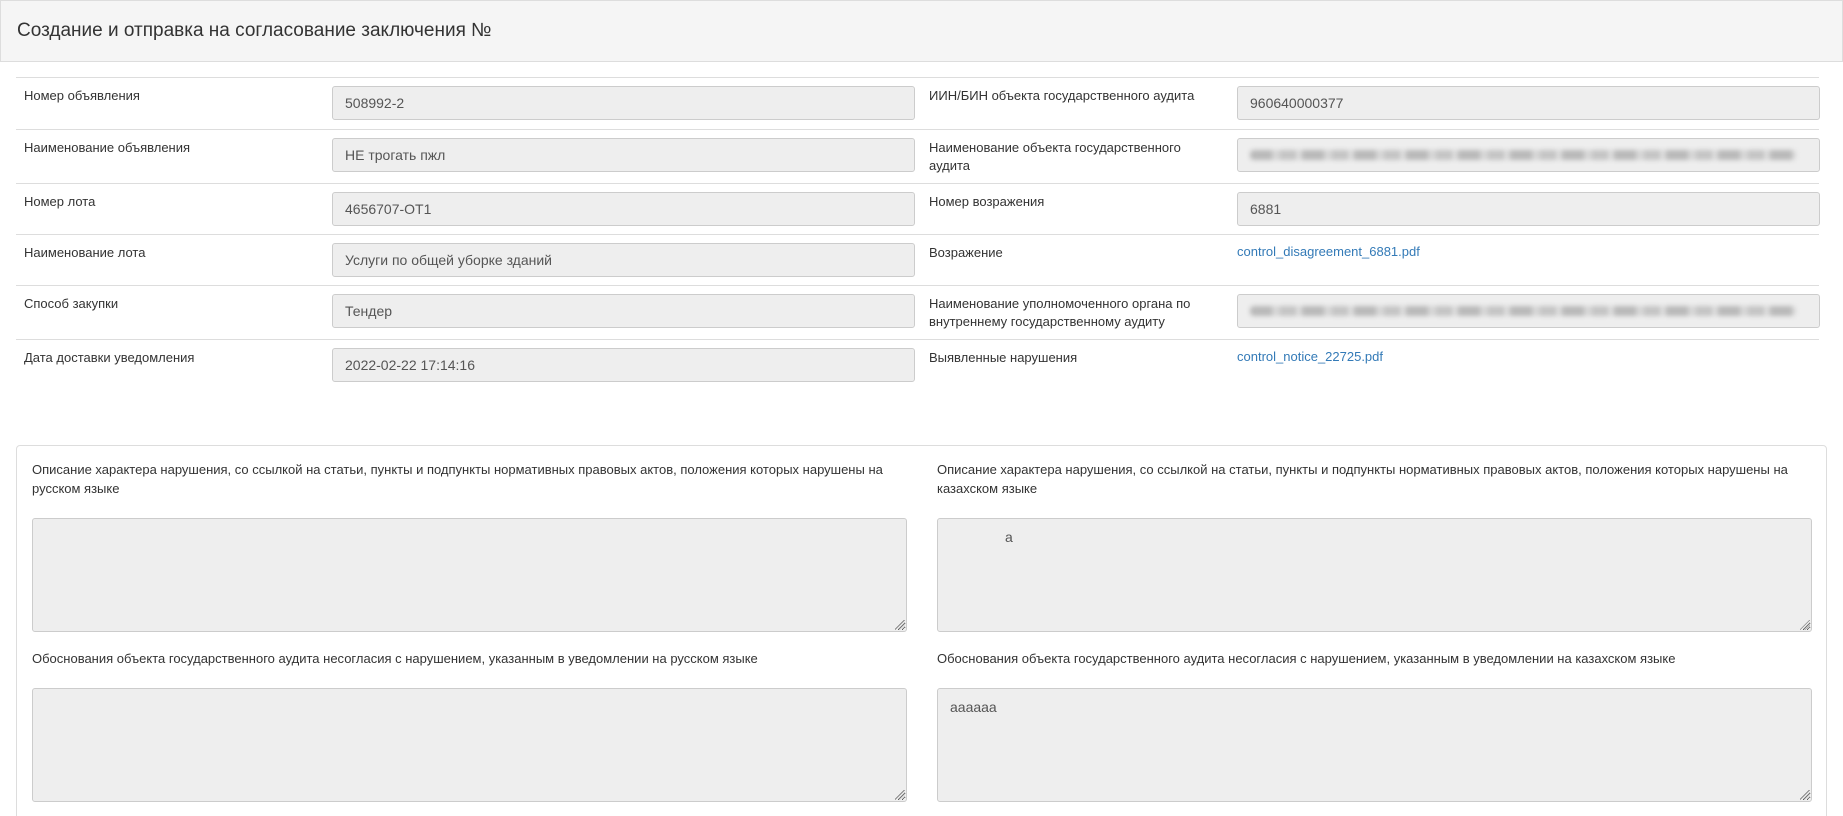 The height and width of the screenshot is (816, 1843). Describe the element at coordinates (1328, 251) in the screenshot. I see `objection-file-link: control_disagreement_6881.pdf` at that location.